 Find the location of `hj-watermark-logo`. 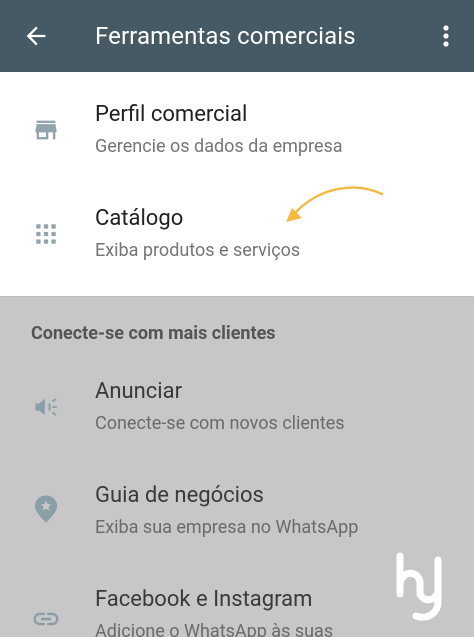

hj-watermark-logo is located at coordinates (419, 586).